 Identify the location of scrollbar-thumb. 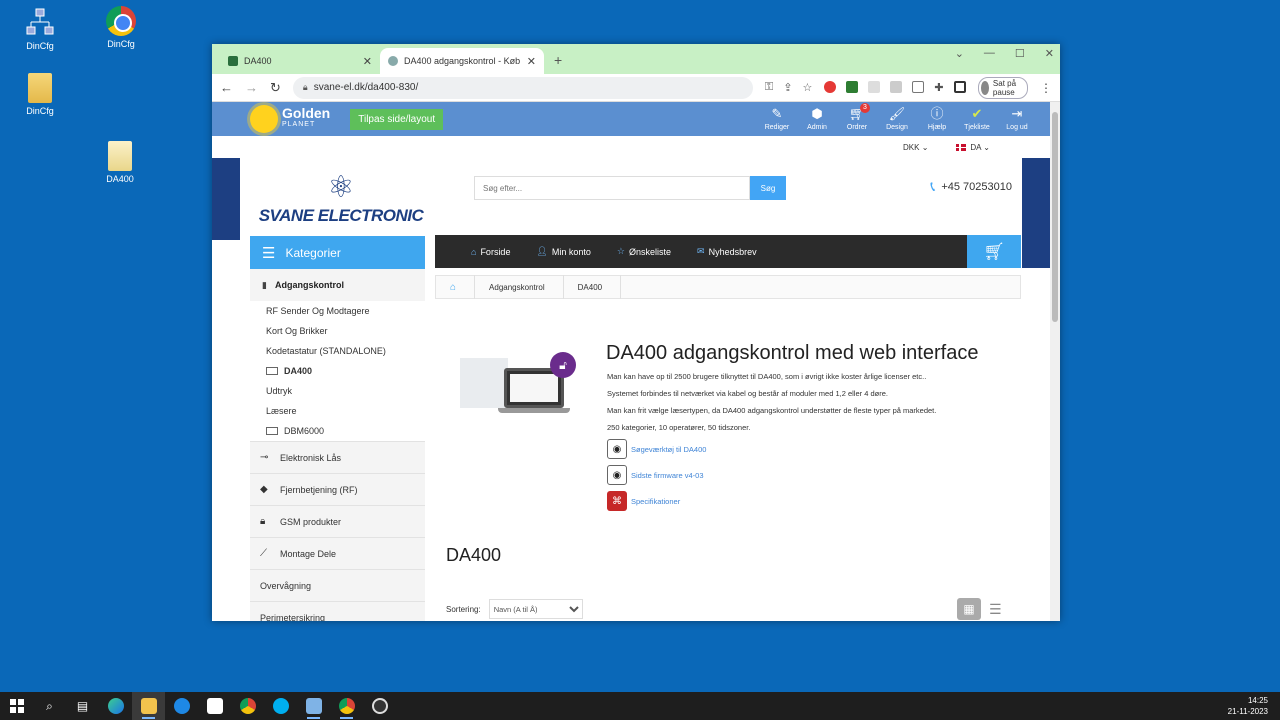
(1055, 217).